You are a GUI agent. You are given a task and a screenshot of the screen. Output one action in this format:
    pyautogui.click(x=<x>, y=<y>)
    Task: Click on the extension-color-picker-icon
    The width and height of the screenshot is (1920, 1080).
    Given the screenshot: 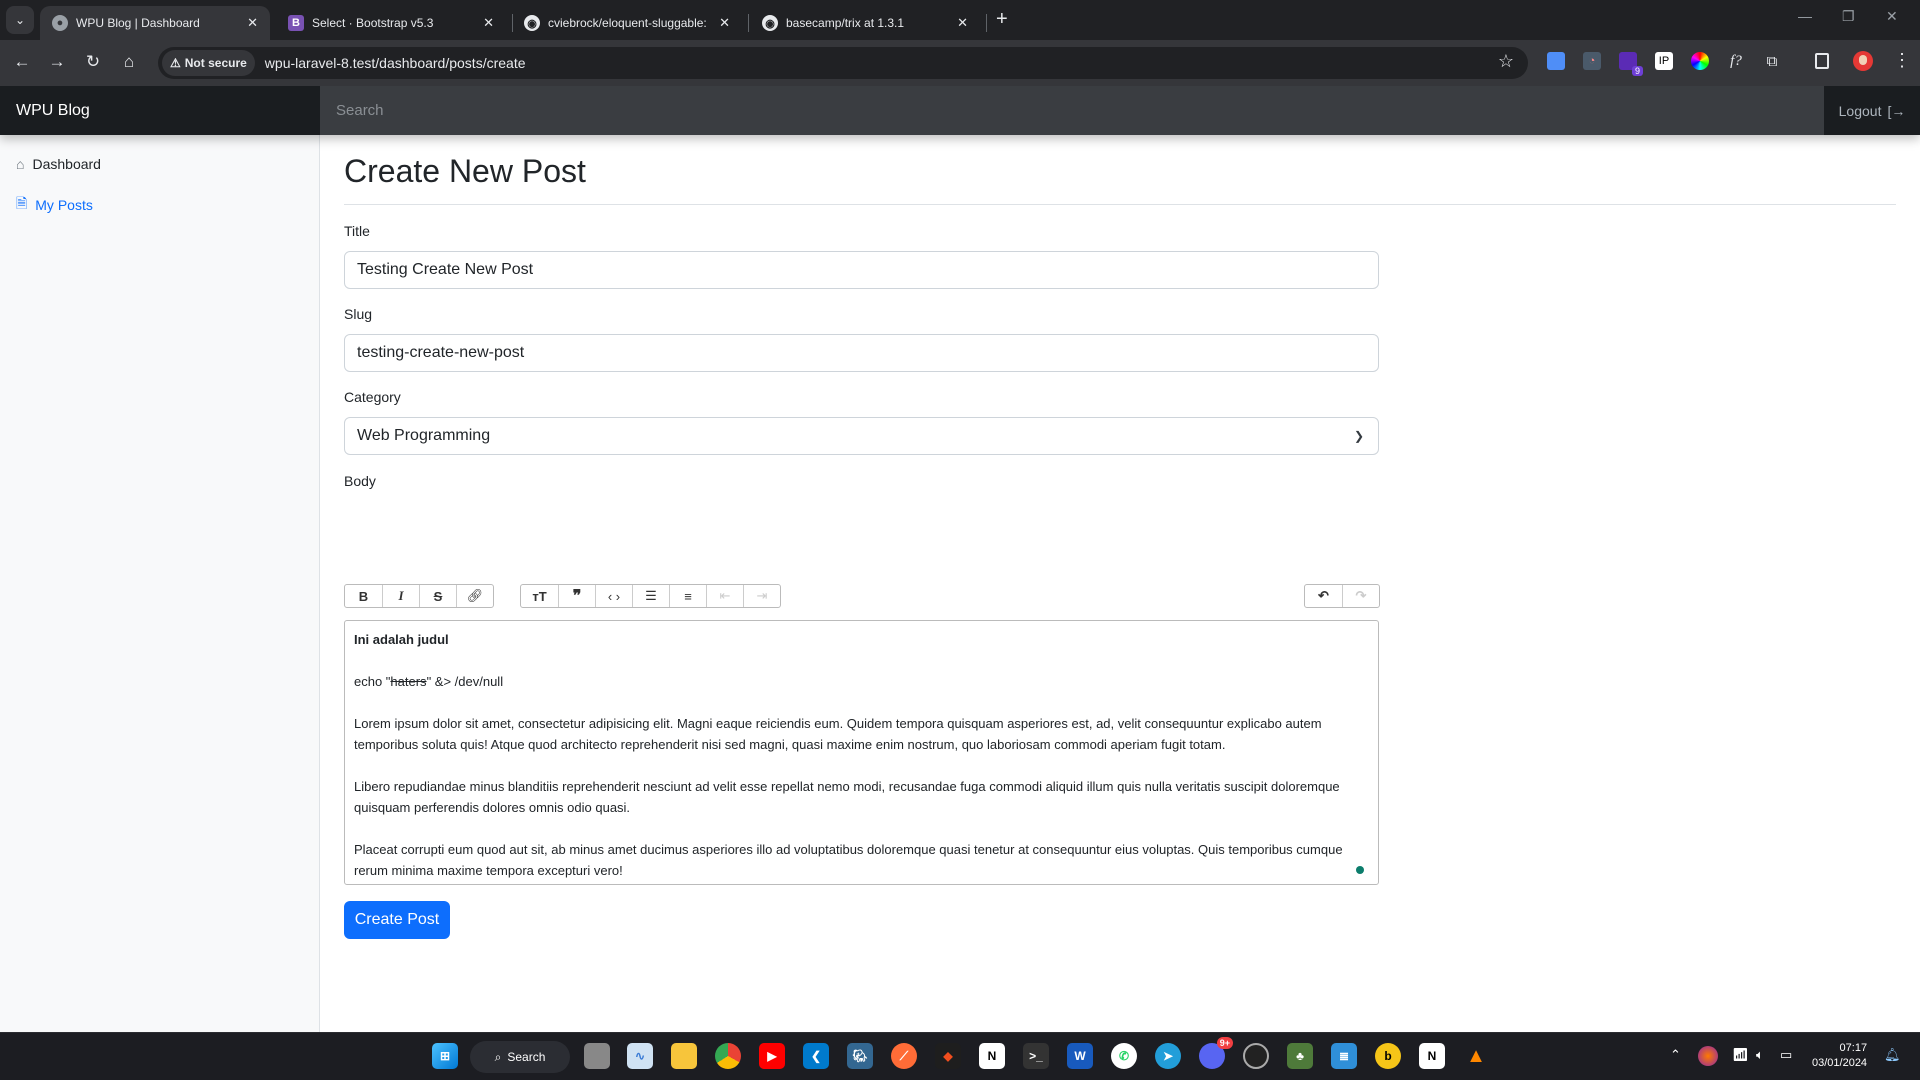 What is the action you would take?
    pyautogui.click(x=1700, y=61)
    